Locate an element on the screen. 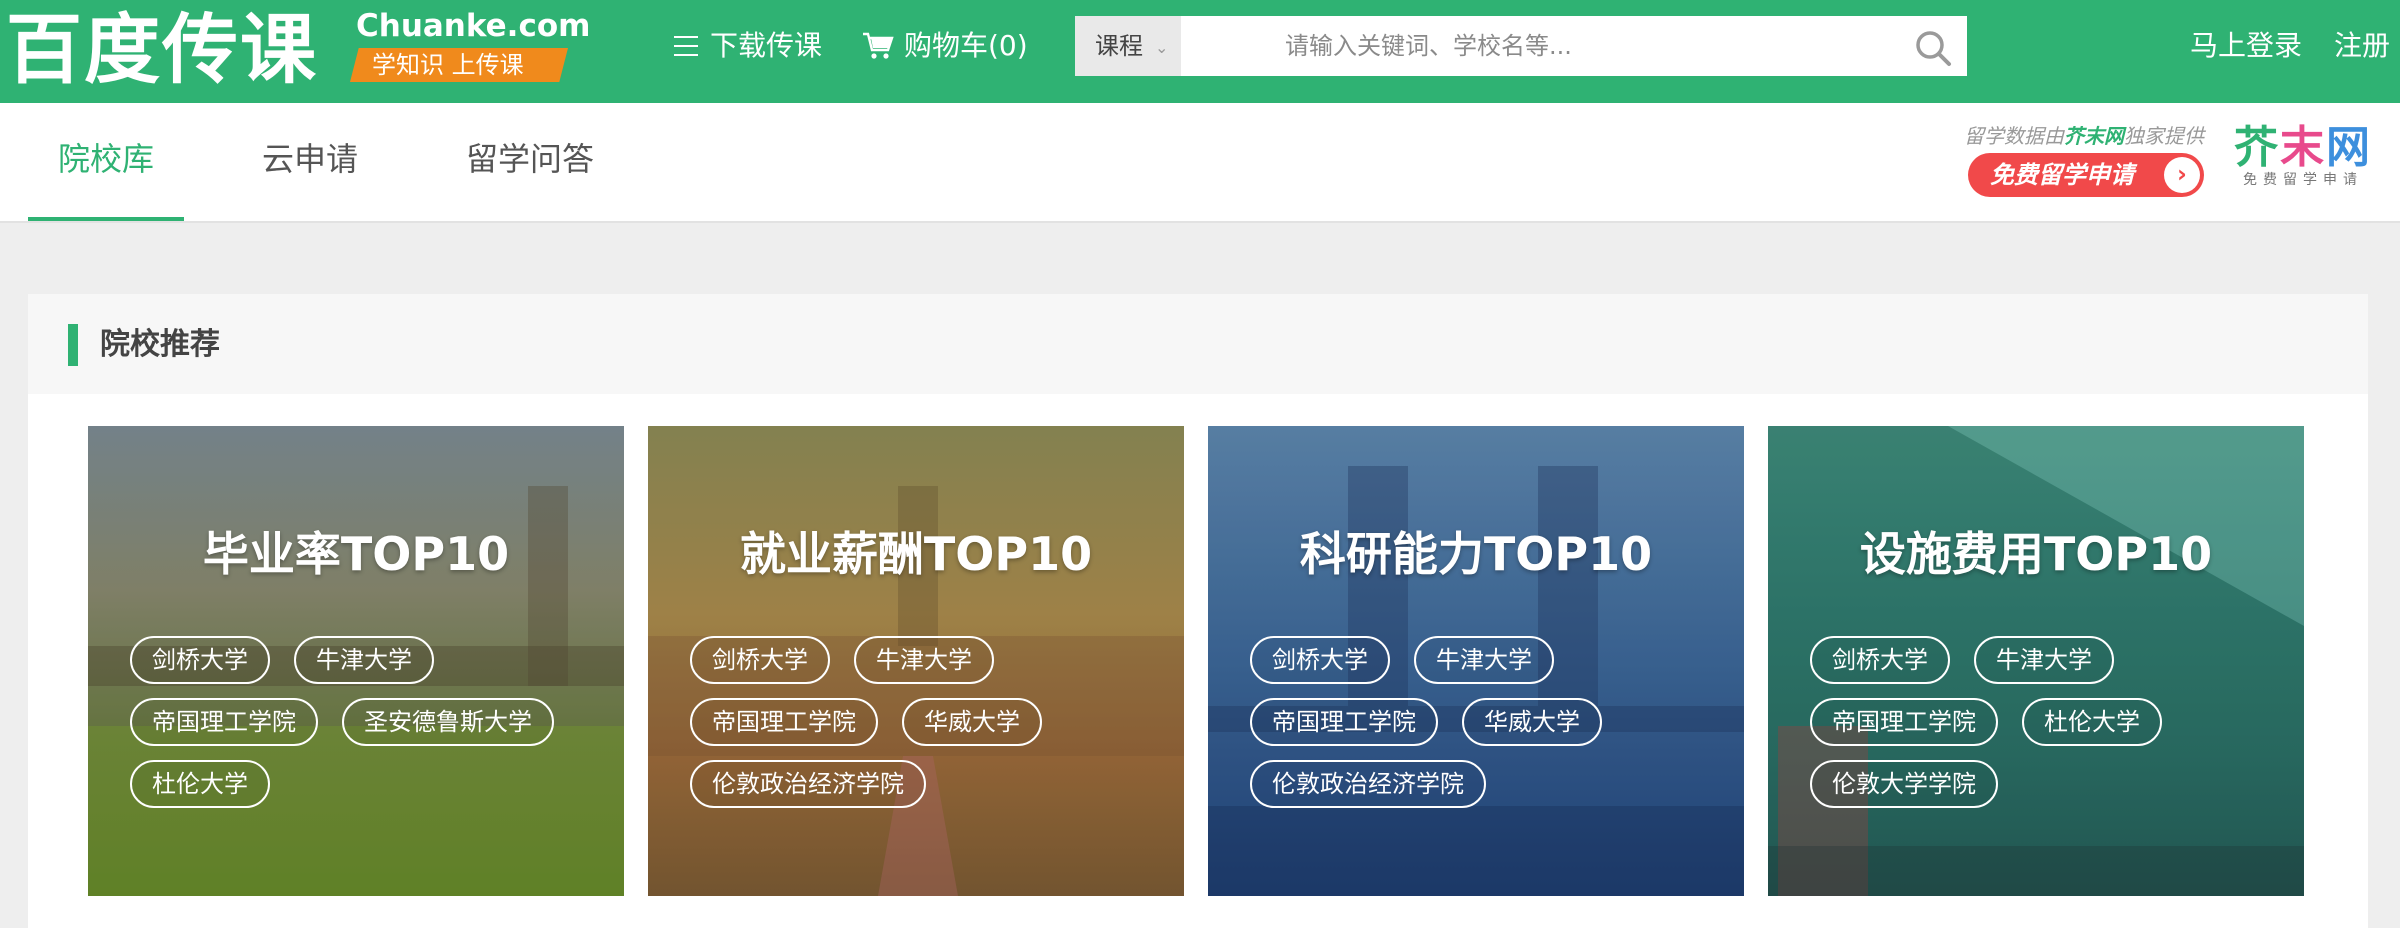 This screenshot has height=928, width=2400. register-link: 注册 is located at coordinates (2362, 46).